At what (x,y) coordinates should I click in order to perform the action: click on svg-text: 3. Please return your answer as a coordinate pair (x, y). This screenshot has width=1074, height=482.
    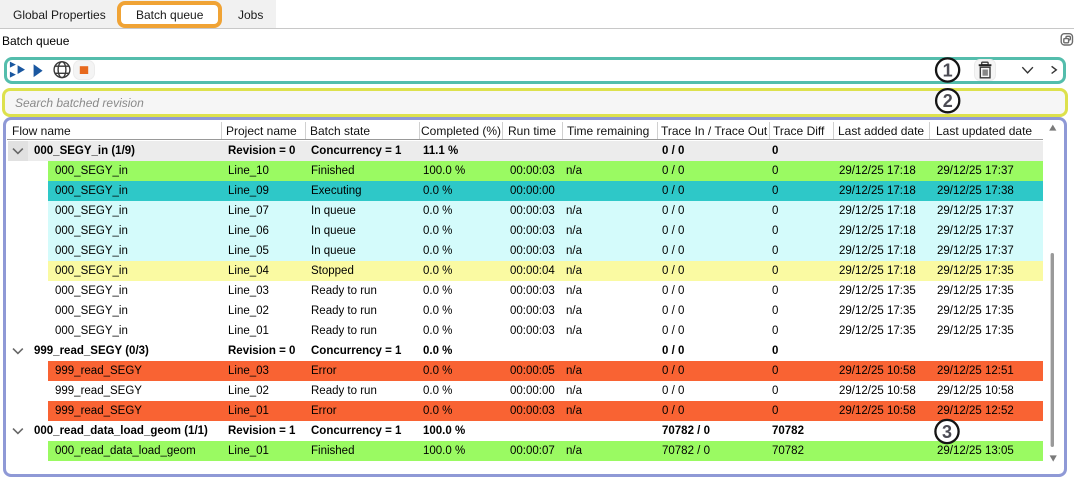
    Looking at the image, I should click on (947, 432).